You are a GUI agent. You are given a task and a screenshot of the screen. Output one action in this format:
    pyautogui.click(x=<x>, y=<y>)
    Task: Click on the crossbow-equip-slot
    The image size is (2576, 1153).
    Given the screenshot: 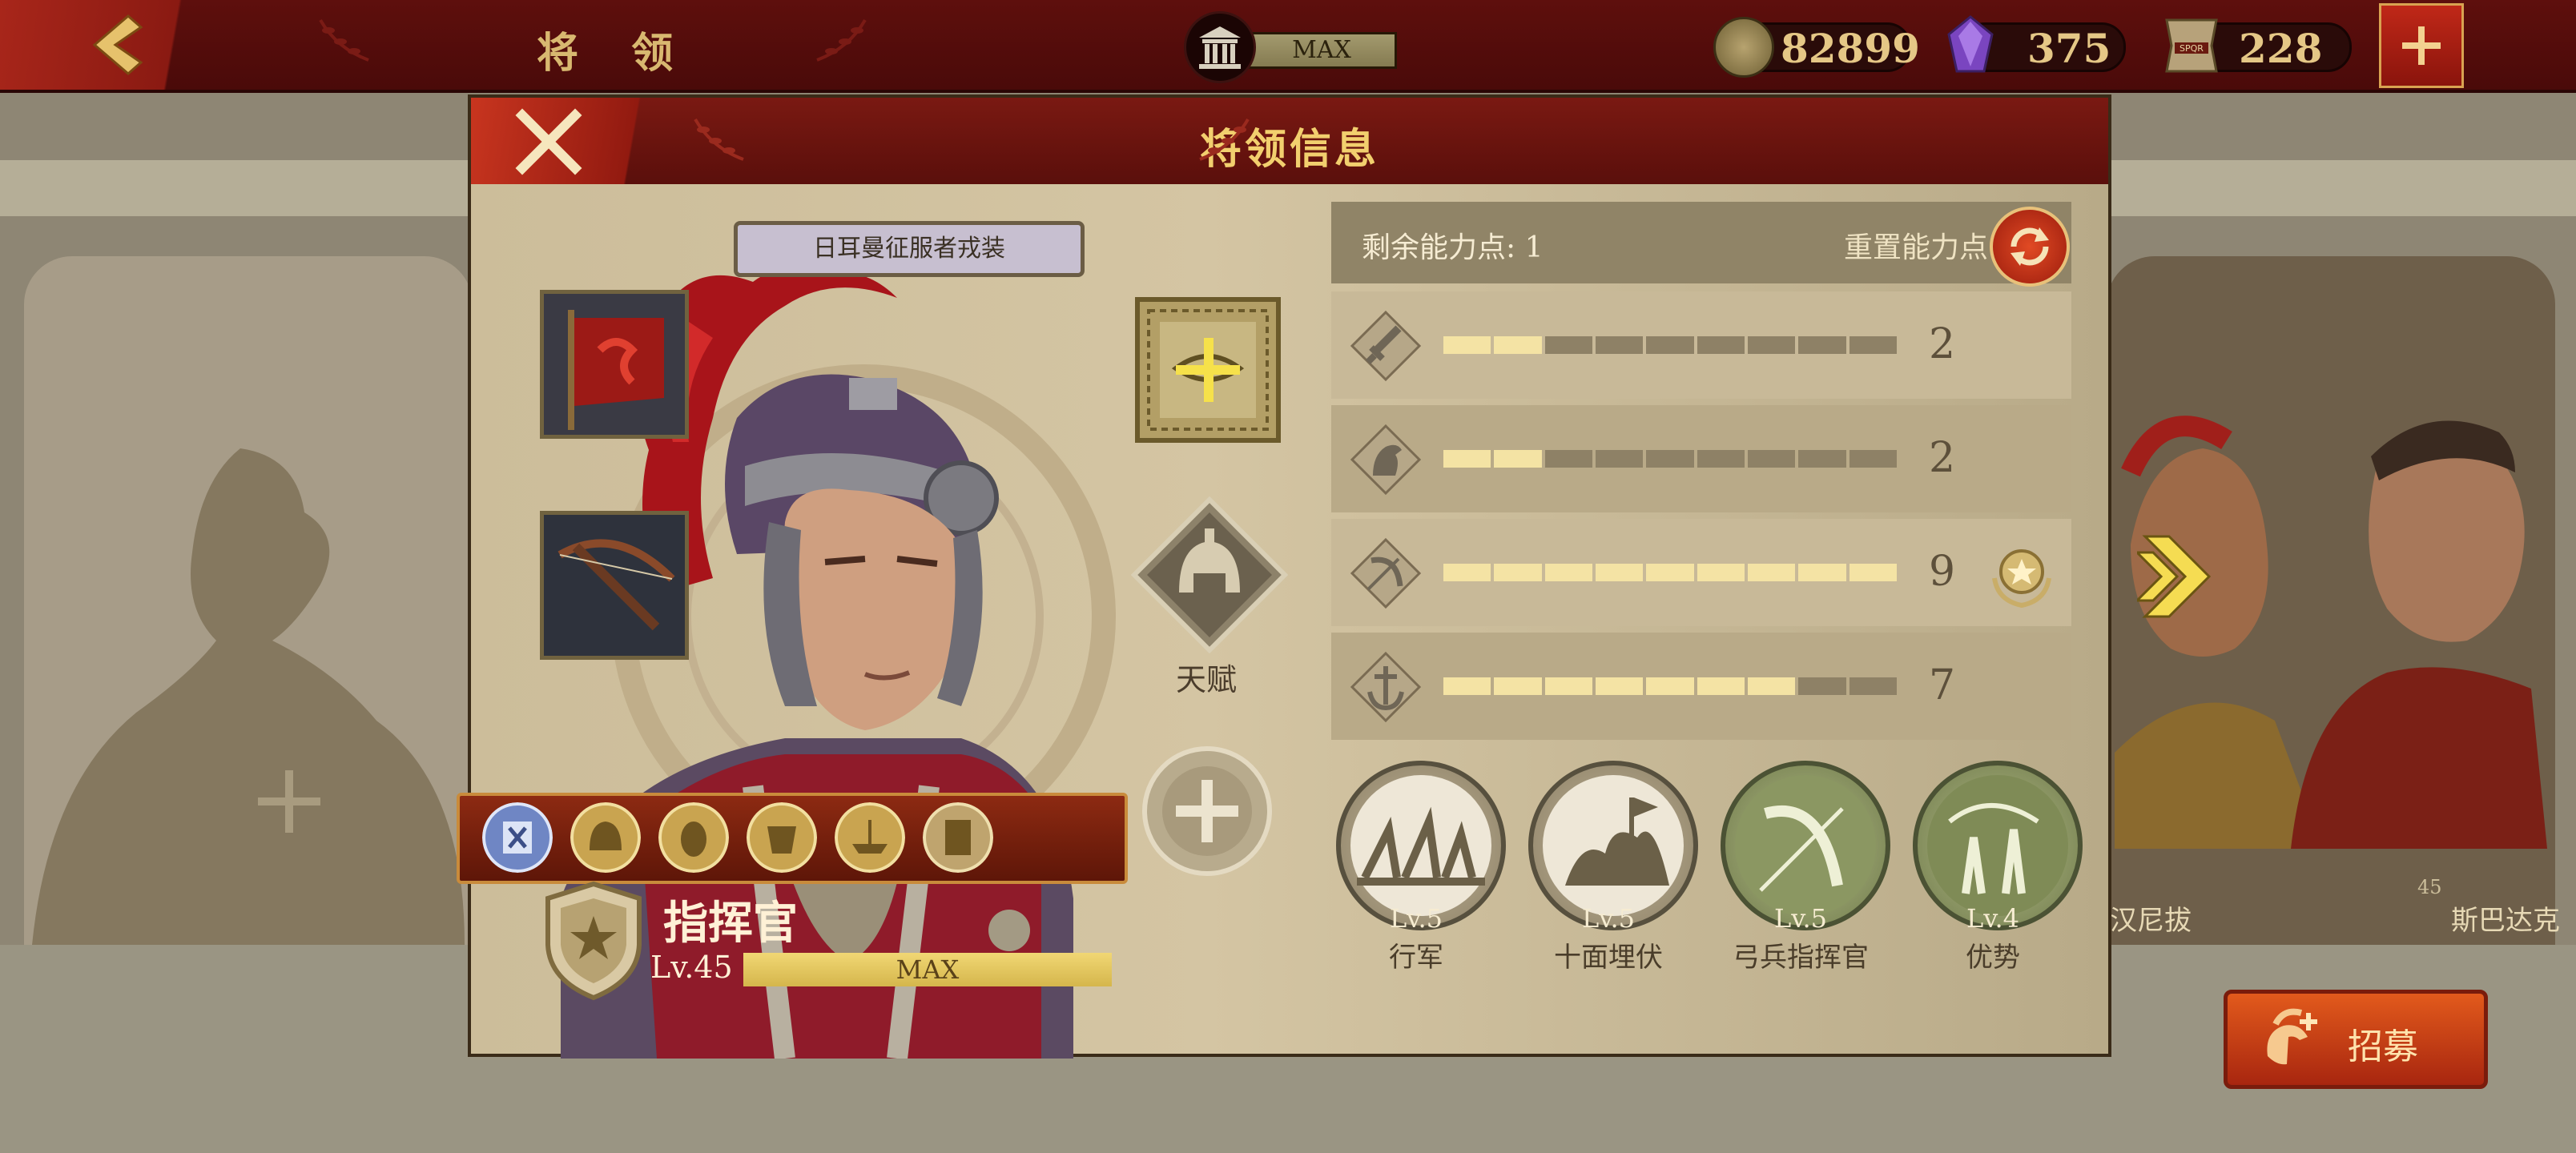 What is the action you would take?
    pyautogui.click(x=614, y=586)
    